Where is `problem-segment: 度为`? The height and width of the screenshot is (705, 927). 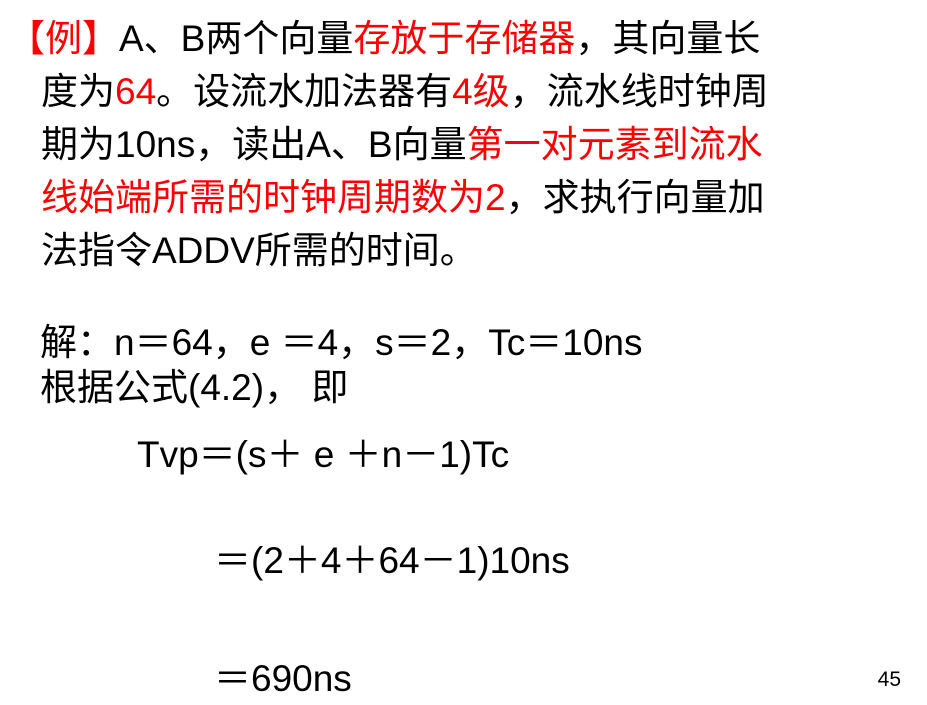 problem-segment: 度为 is located at coordinates (78, 91).